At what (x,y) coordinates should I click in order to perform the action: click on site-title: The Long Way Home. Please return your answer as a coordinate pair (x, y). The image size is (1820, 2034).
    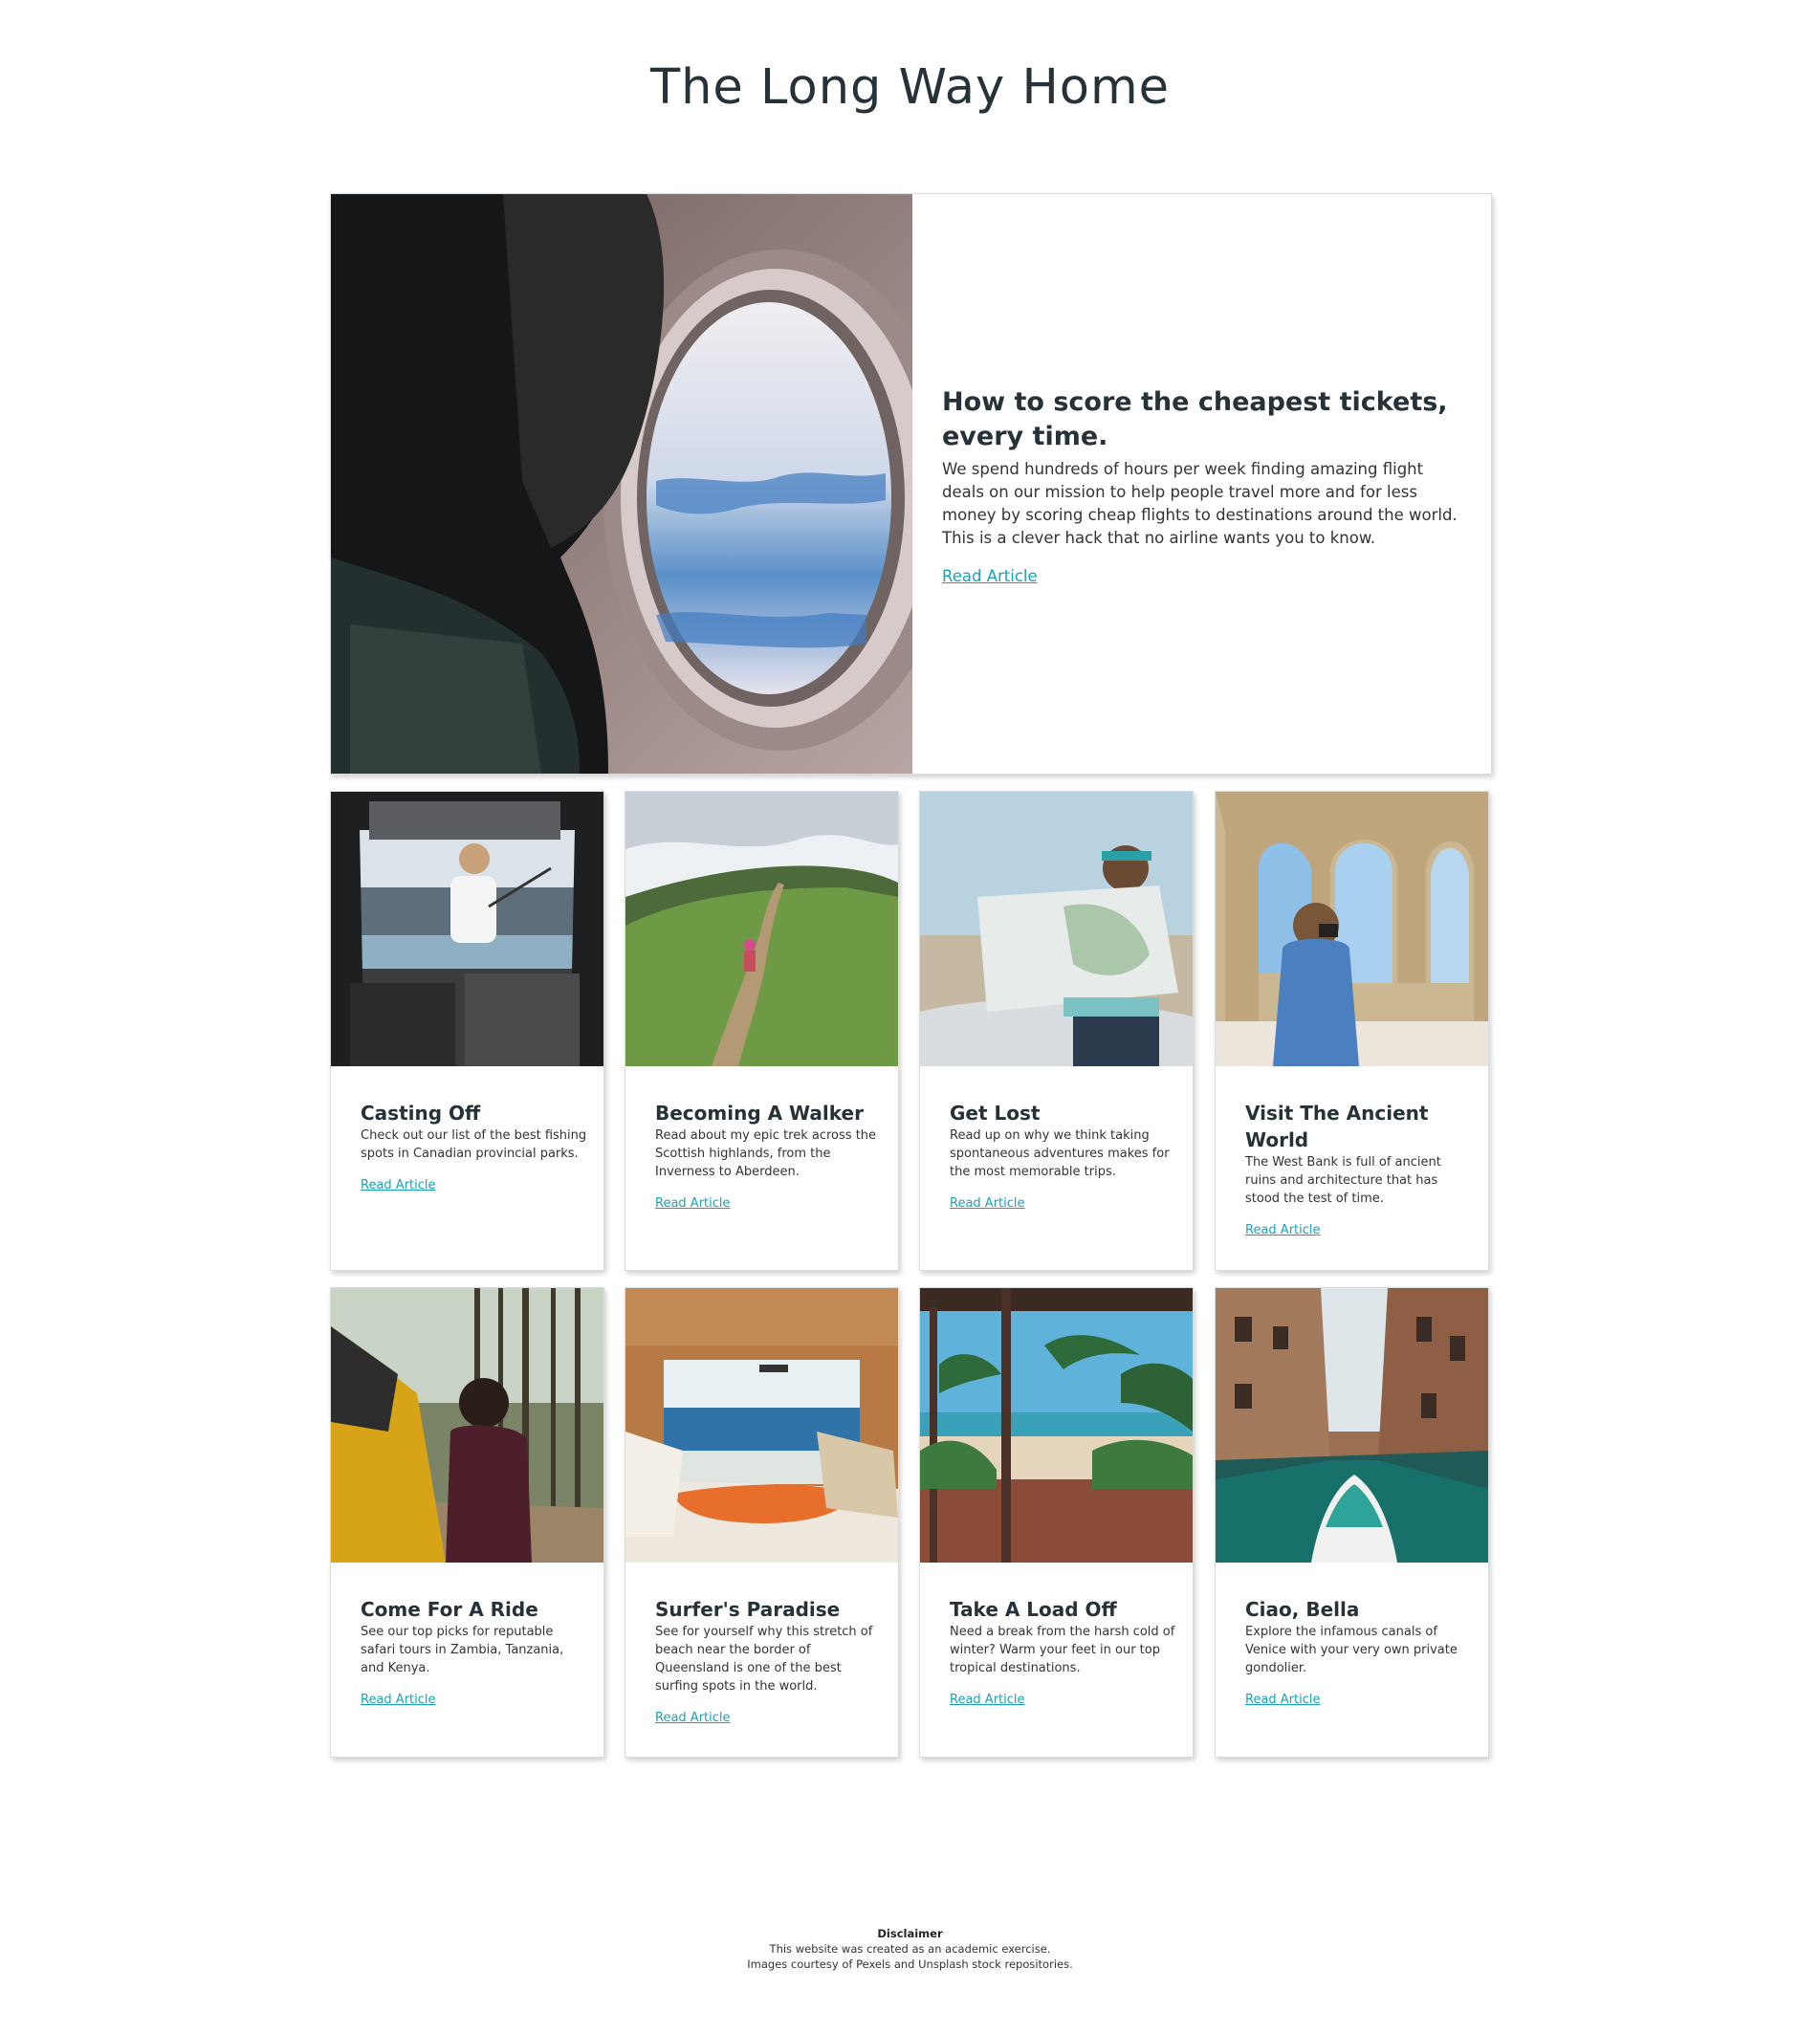
    Looking at the image, I should click on (910, 87).